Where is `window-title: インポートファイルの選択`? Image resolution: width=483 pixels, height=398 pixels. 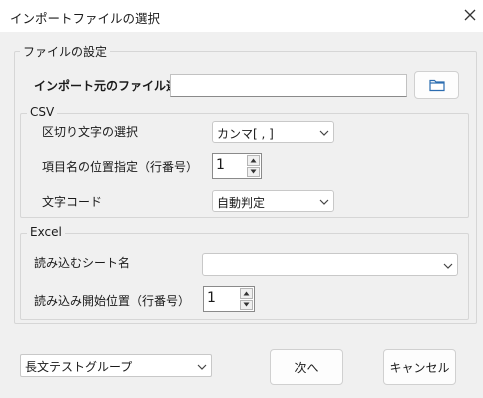
window-title: インポートファイルの選択 is located at coordinates (85, 18).